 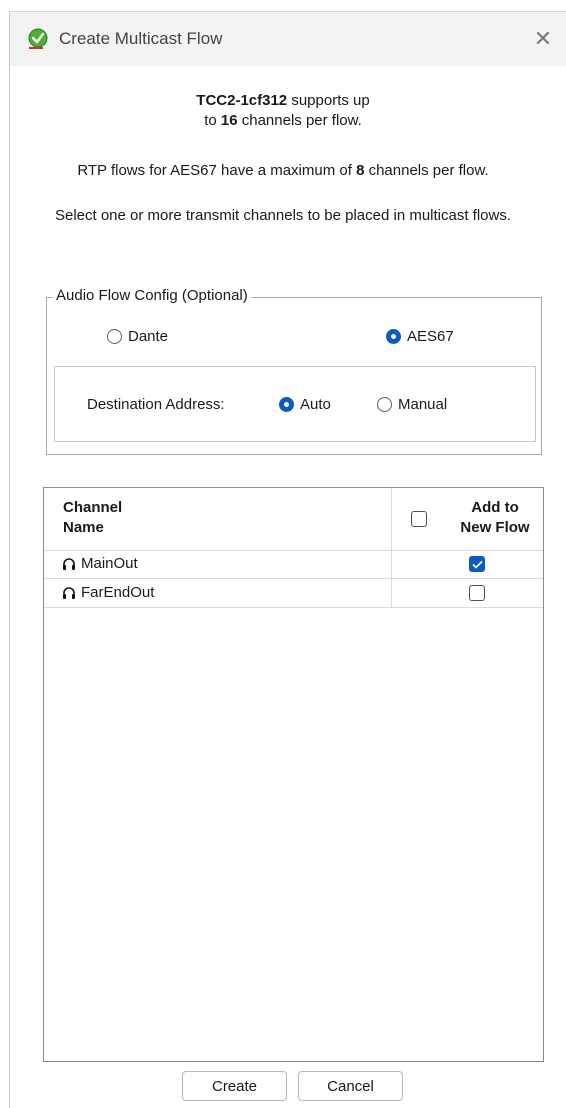 I want to click on aes67-suffix: channels per flow., so click(x=426, y=170).